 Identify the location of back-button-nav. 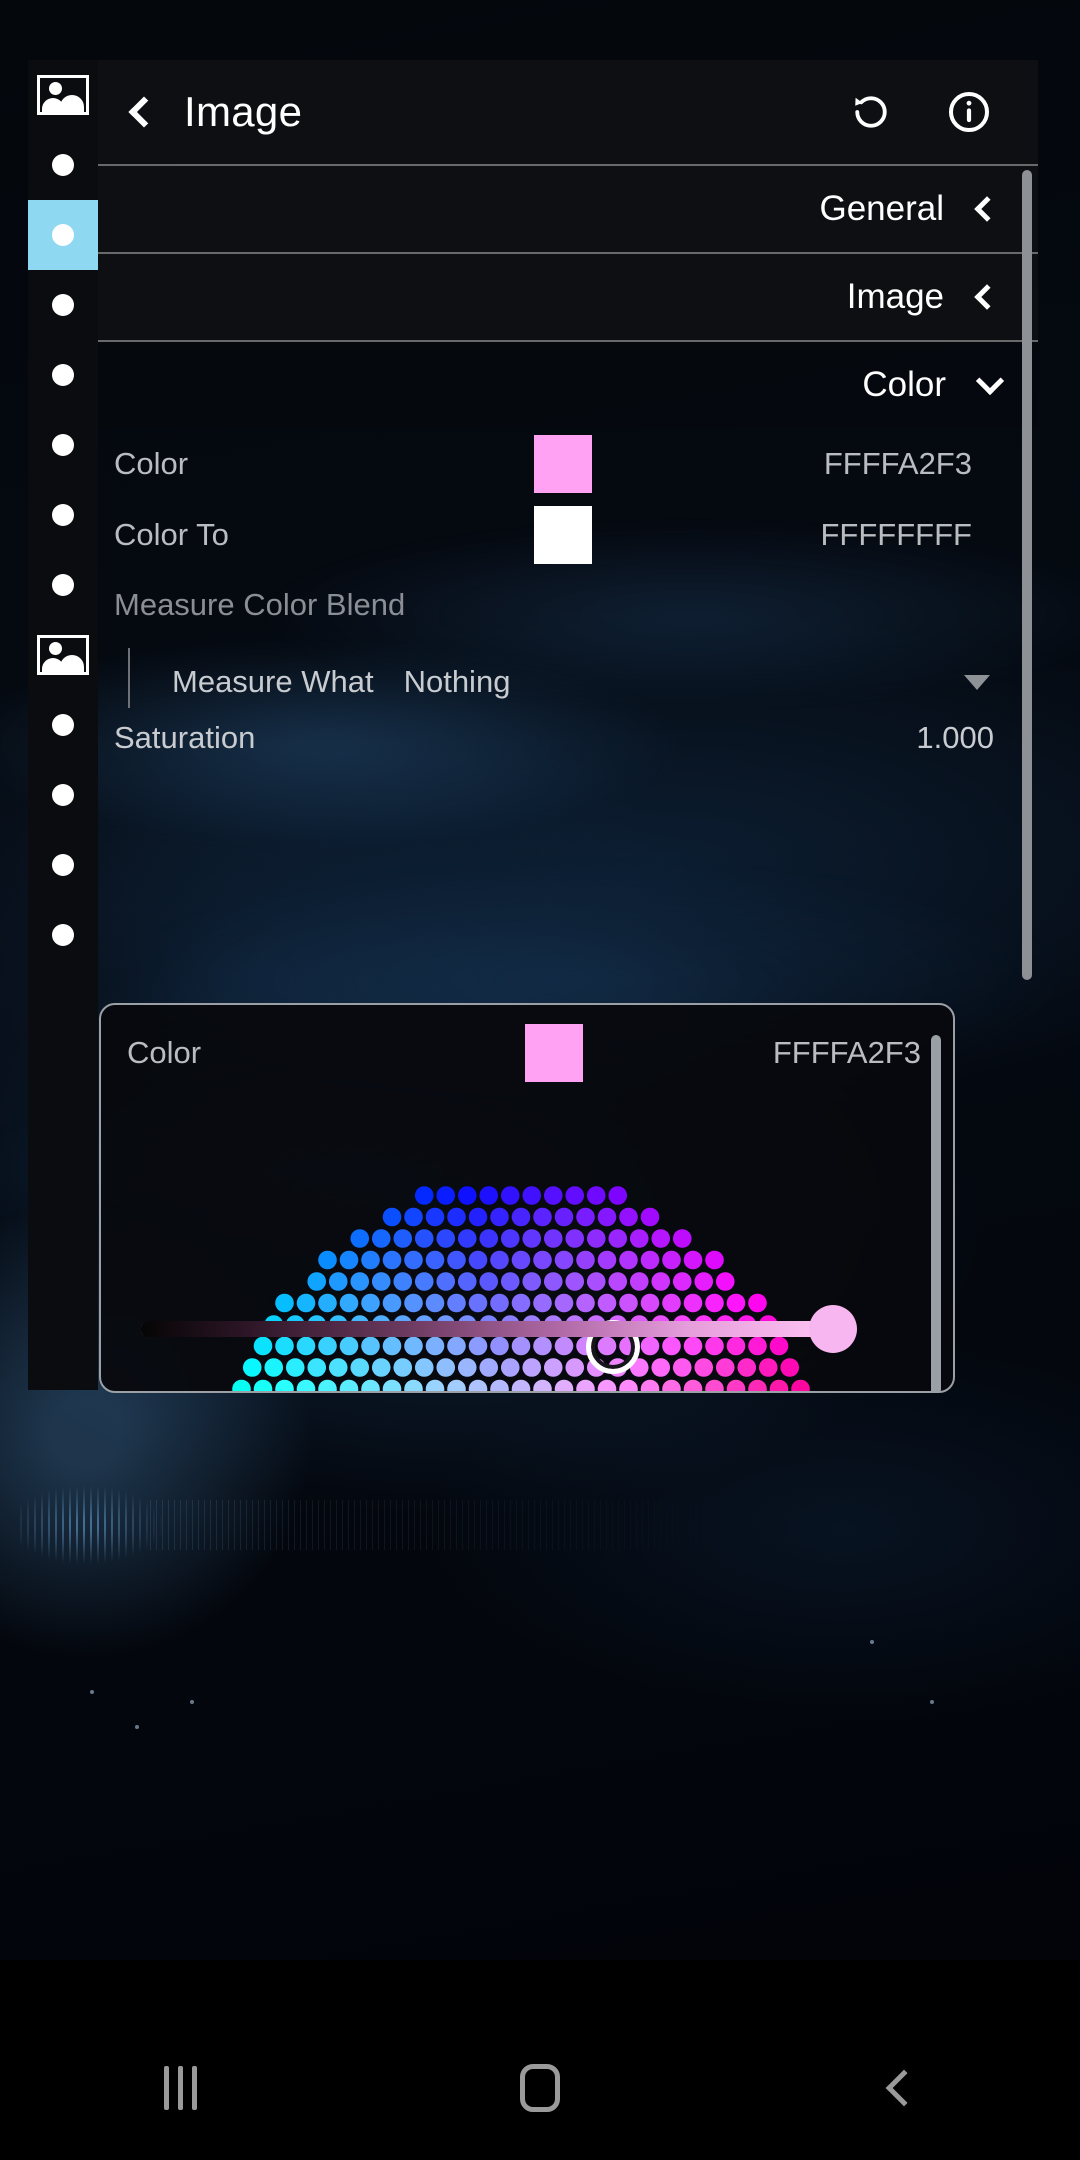
(900, 2087).